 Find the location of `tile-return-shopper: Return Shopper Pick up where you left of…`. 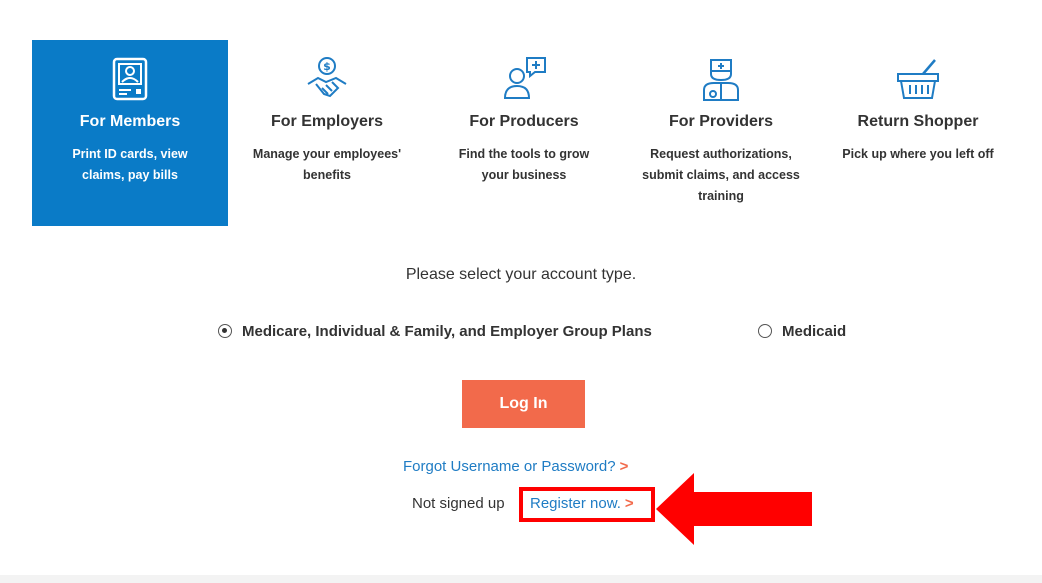

tile-return-shopper: Return Shopper Pick up where you left of… is located at coordinates (918, 133).